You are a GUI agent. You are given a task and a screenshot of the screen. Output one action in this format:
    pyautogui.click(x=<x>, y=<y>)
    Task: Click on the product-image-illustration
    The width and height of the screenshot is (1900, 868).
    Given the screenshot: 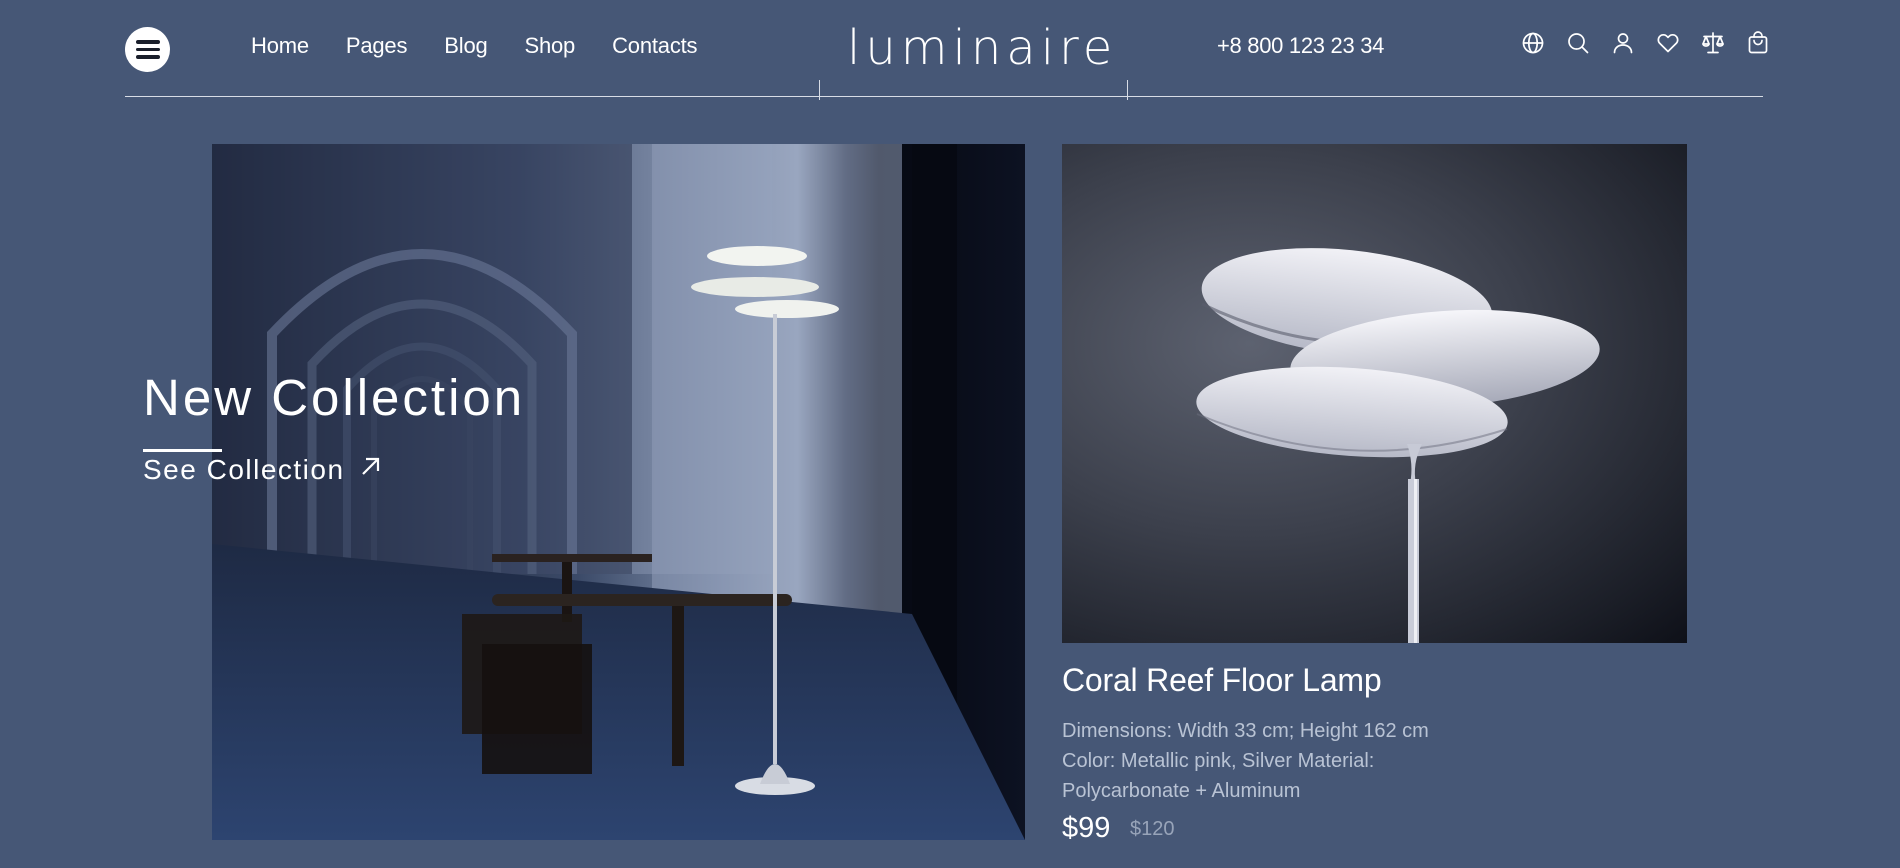 What is the action you would take?
    pyautogui.click(x=1398, y=445)
    